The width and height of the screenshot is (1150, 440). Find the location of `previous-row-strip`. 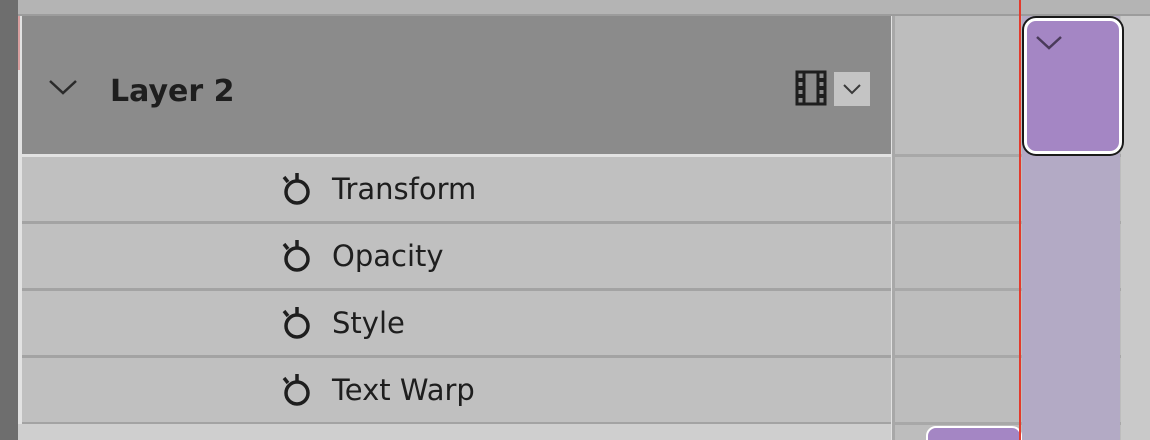

previous-row-strip is located at coordinates (584, 8).